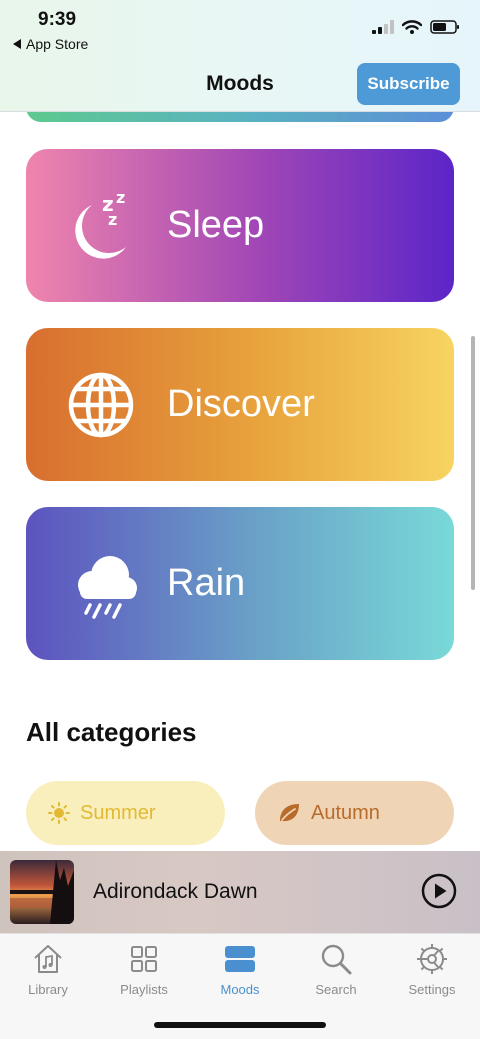 This screenshot has height=1039, width=480. Describe the element at coordinates (383, 27) in the screenshot. I see `signal-icon` at that location.